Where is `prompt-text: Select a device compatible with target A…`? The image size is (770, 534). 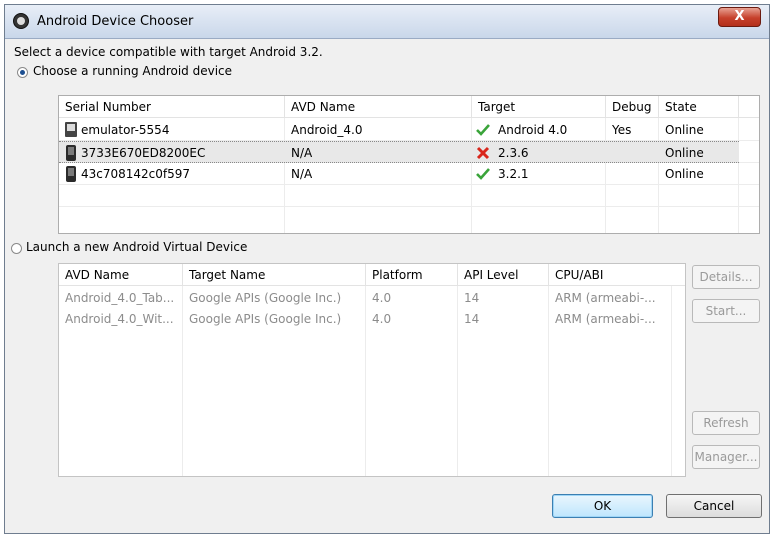 prompt-text: Select a device compatible with target A… is located at coordinates (168, 52).